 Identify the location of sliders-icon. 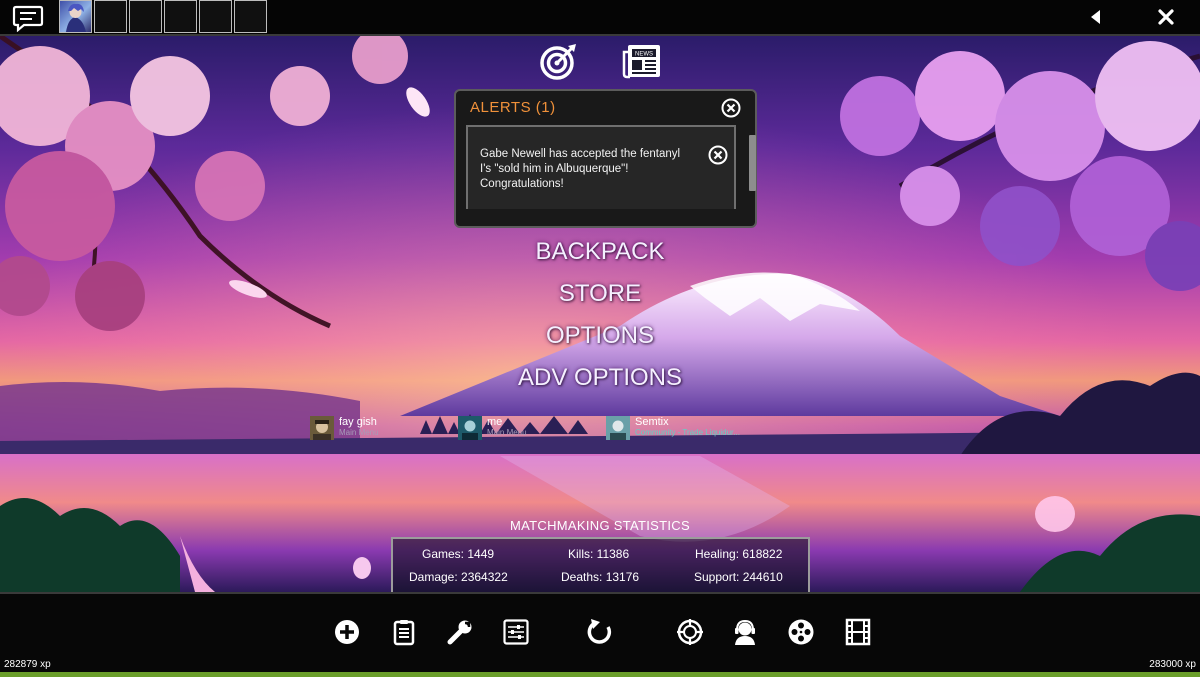
(516, 632).